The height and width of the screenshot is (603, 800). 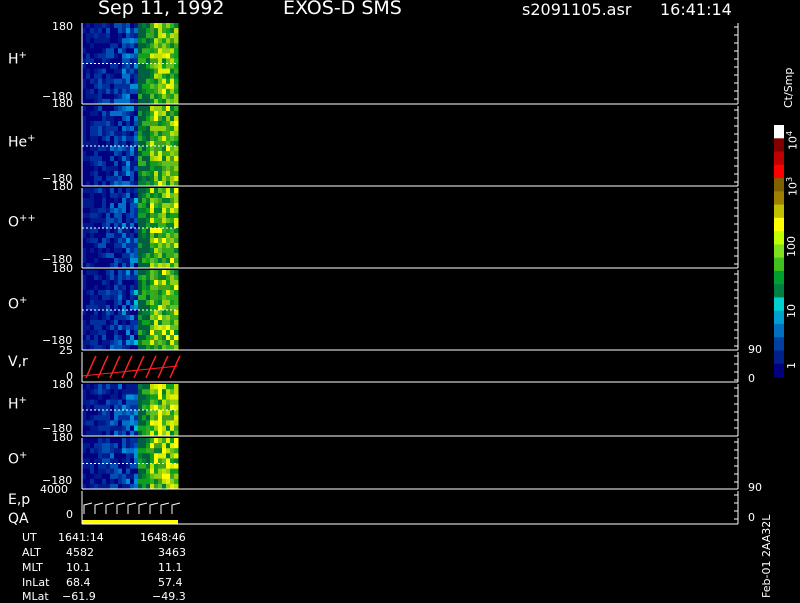 I want to click on panel-label-qa: QA, so click(x=18, y=519).